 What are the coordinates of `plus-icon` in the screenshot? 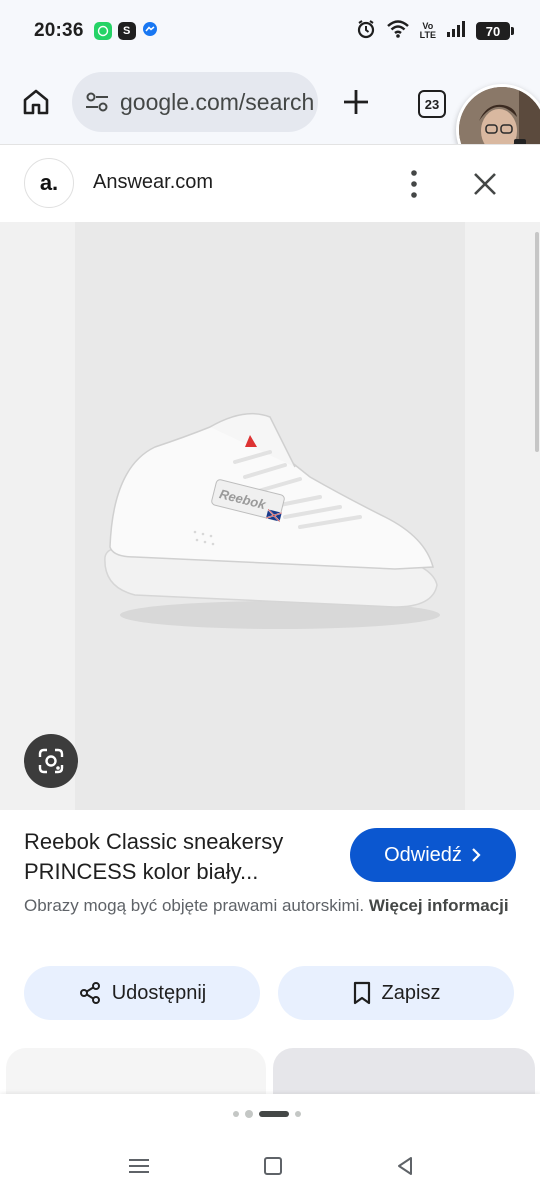 It's located at (356, 102).